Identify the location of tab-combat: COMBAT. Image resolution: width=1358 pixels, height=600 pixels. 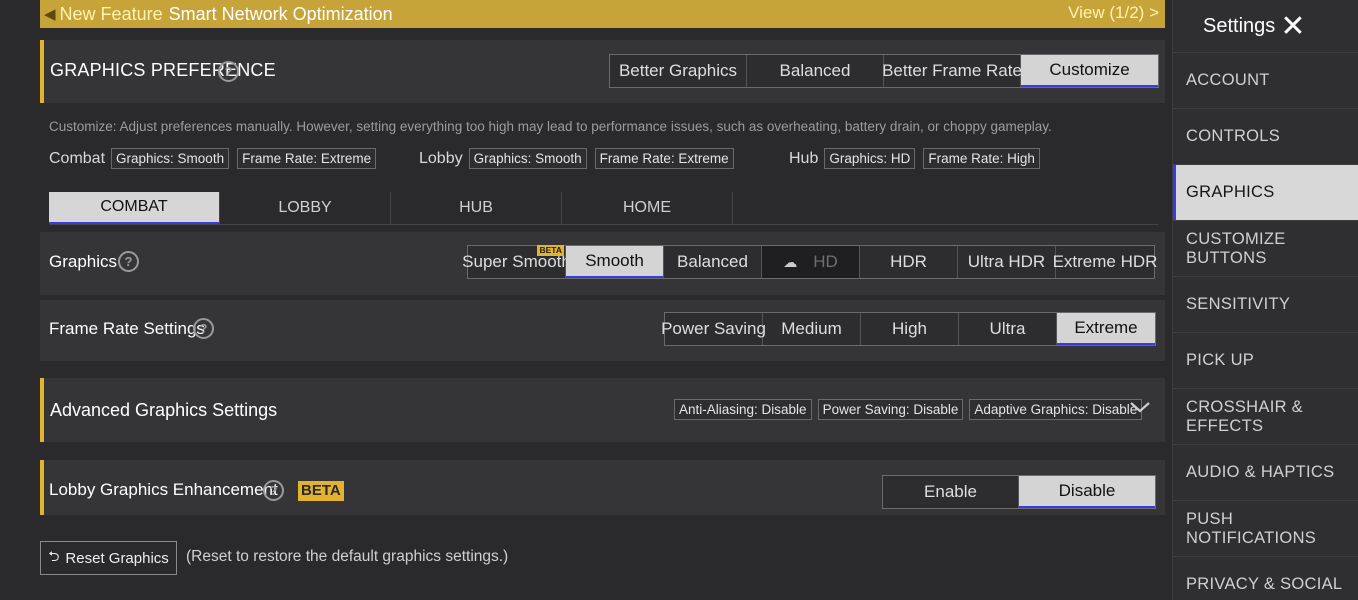
(134, 208).